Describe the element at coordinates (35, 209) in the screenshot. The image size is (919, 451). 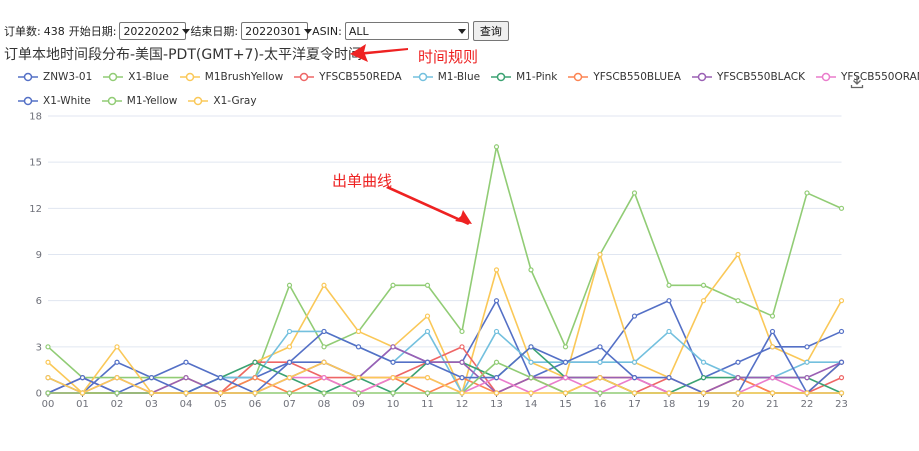
I see `y-tick-label: 12` at that location.